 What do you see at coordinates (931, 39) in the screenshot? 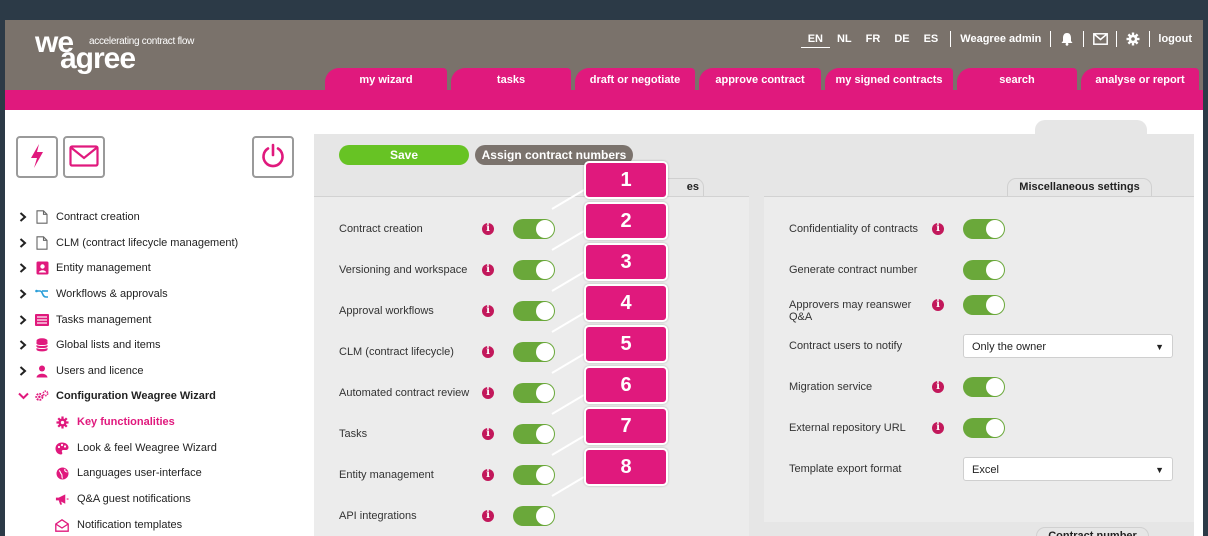
I see `lang-es: ES` at bounding box center [931, 39].